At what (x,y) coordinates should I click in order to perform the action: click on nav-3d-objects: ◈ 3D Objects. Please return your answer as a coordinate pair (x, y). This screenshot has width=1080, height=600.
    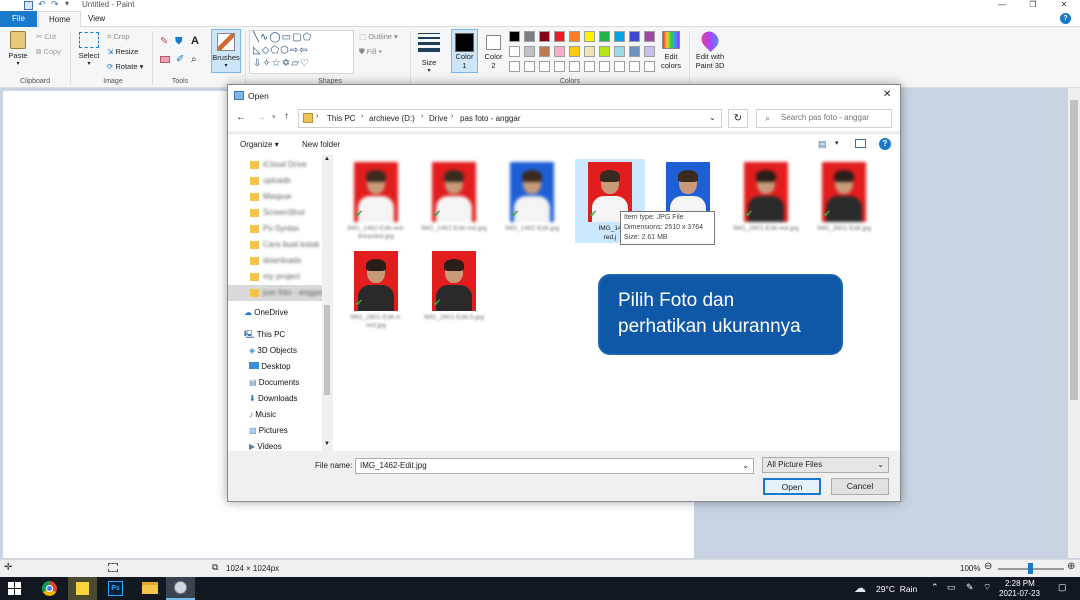
    Looking at the image, I should click on (280, 351).